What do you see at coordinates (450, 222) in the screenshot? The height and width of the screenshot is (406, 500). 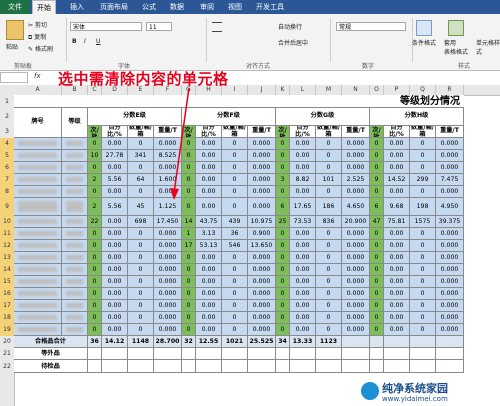 I see `table-cell: 39.375` at bounding box center [450, 222].